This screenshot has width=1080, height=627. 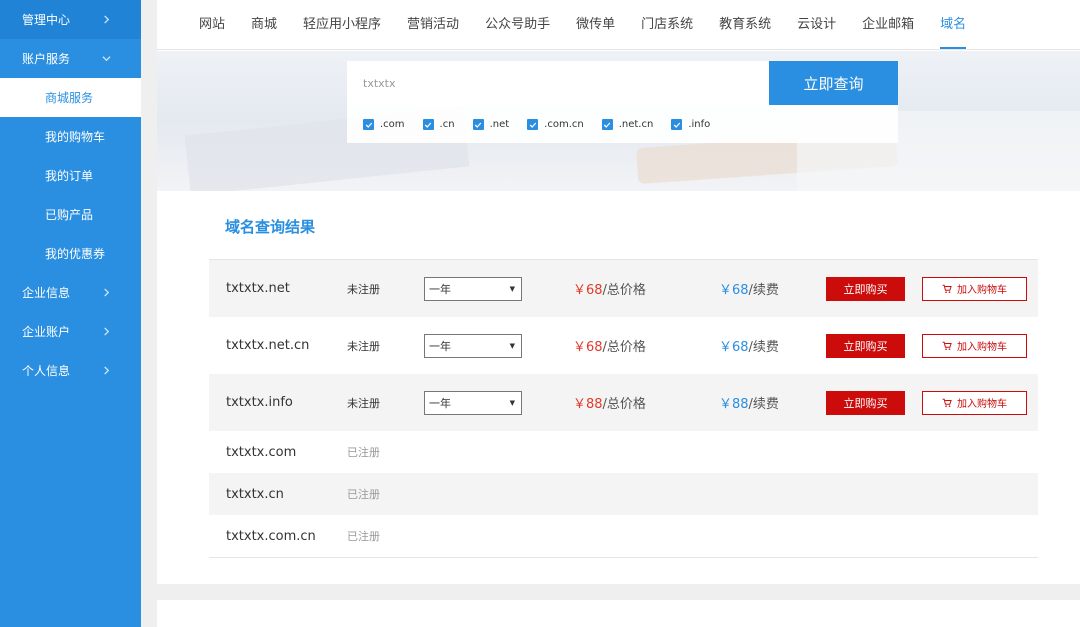 I want to click on sidebar-item-mall-services: 商城服务, so click(x=70, y=97).